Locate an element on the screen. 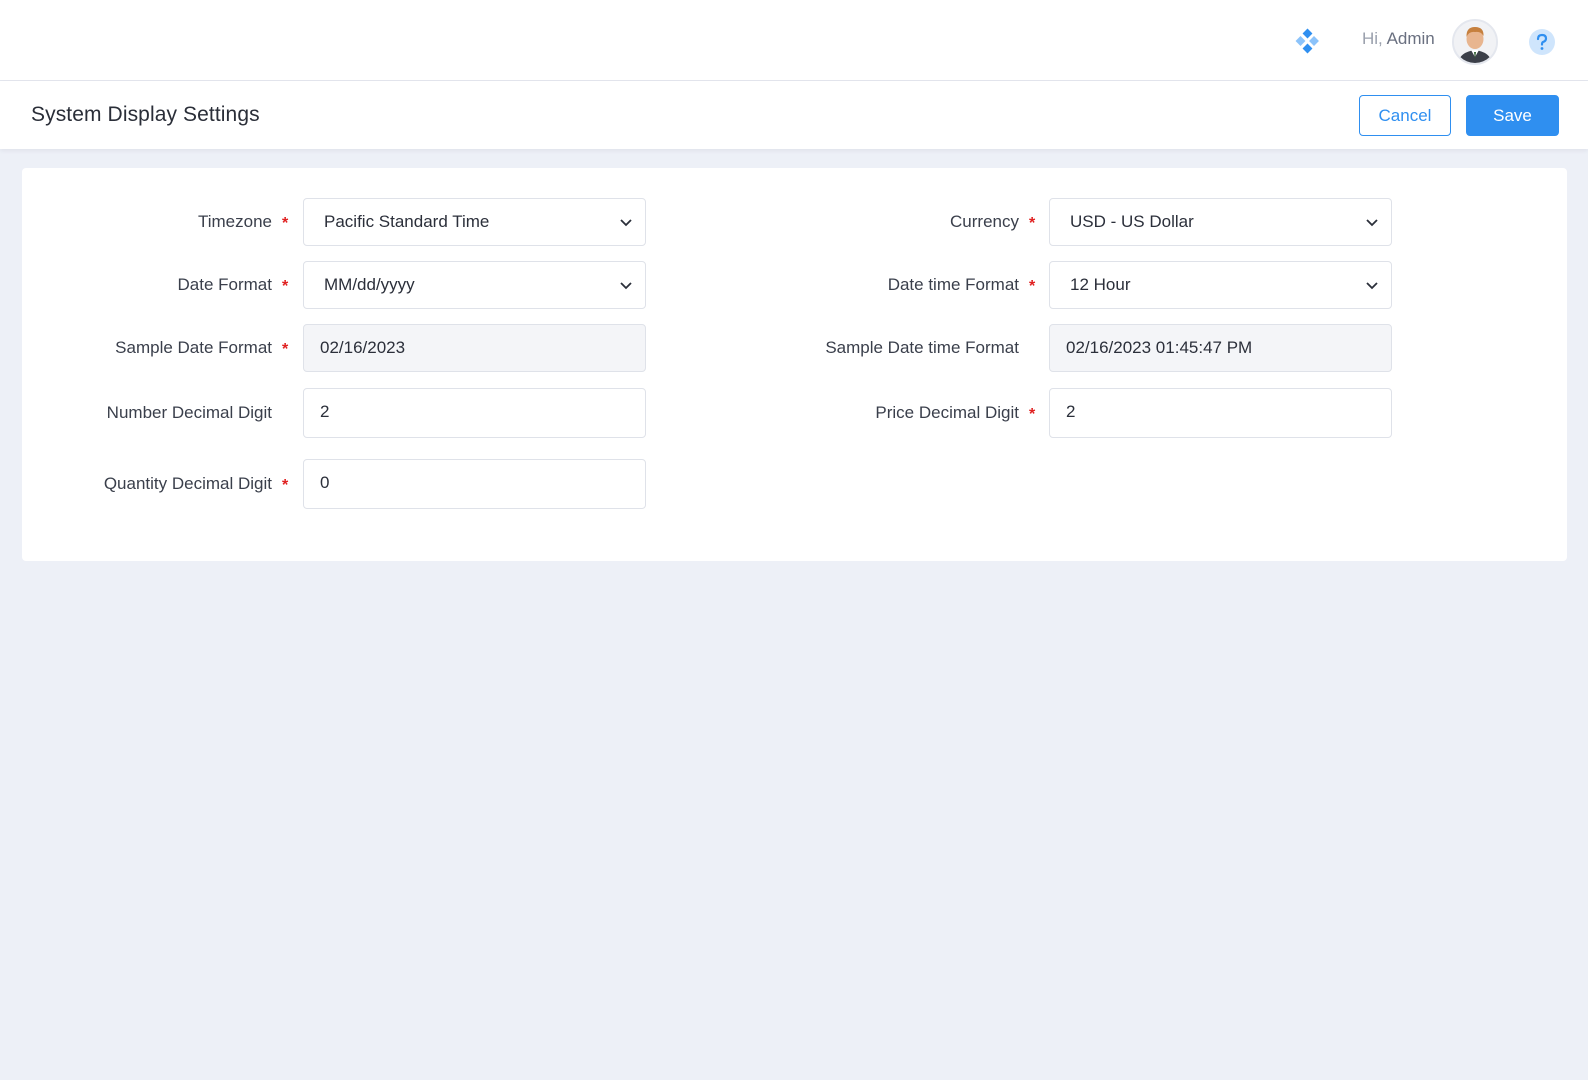 This screenshot has height=1080, width=1588. price-decimal-digit-input: 2 is located at coordinates (1220, 413).